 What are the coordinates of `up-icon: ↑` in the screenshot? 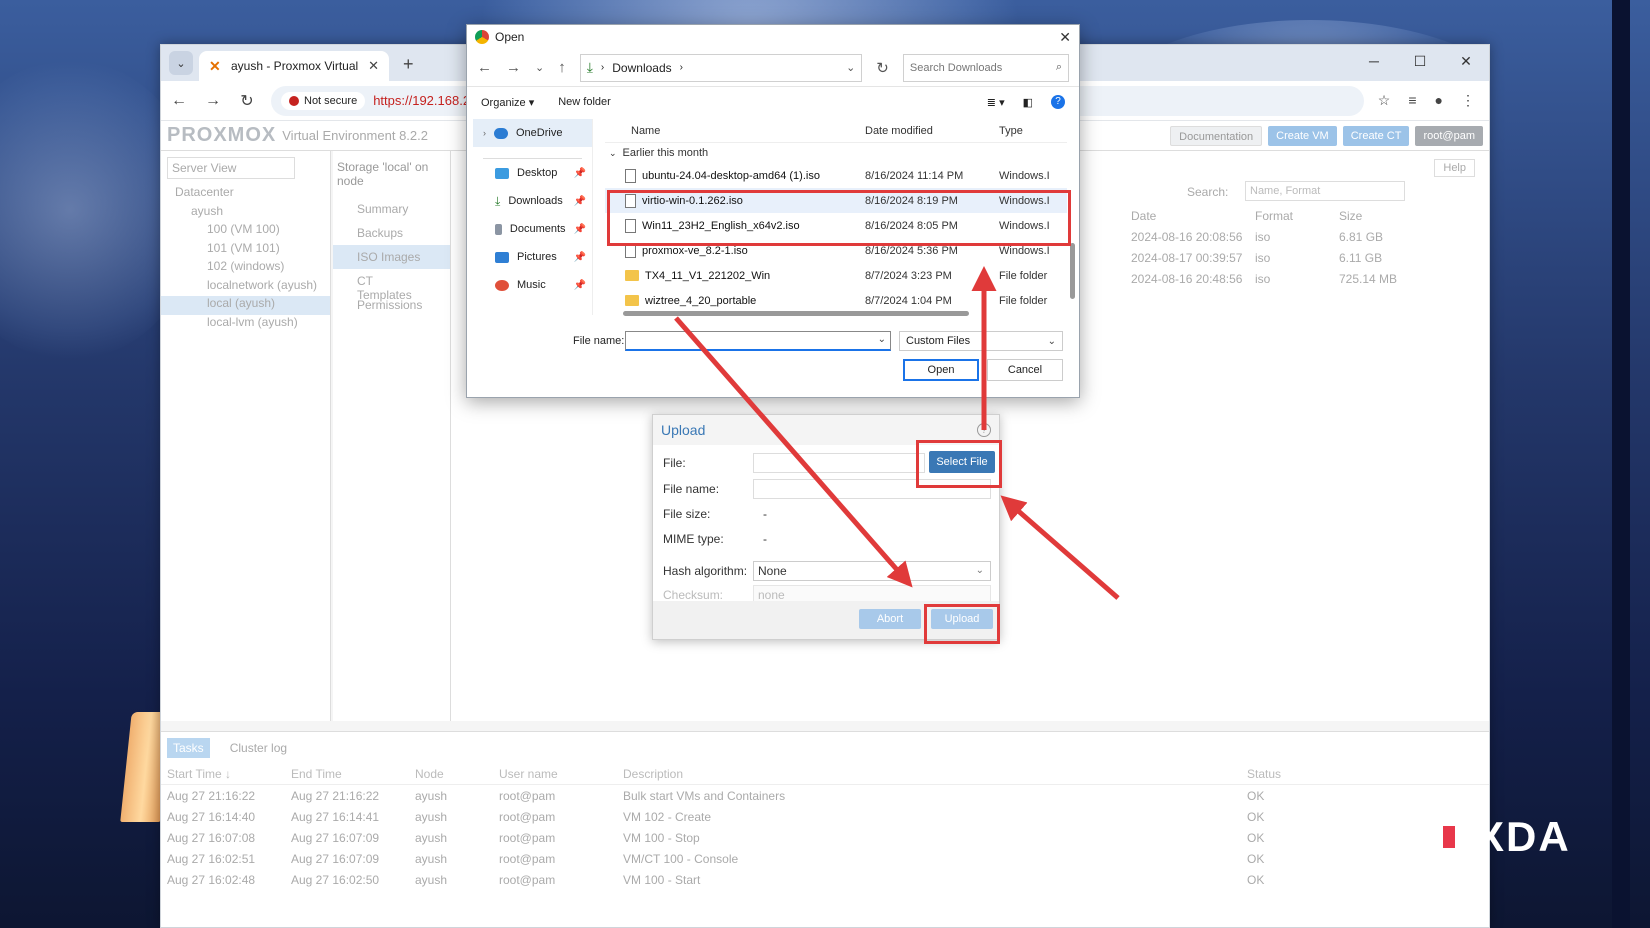 It's located at (562, 67).